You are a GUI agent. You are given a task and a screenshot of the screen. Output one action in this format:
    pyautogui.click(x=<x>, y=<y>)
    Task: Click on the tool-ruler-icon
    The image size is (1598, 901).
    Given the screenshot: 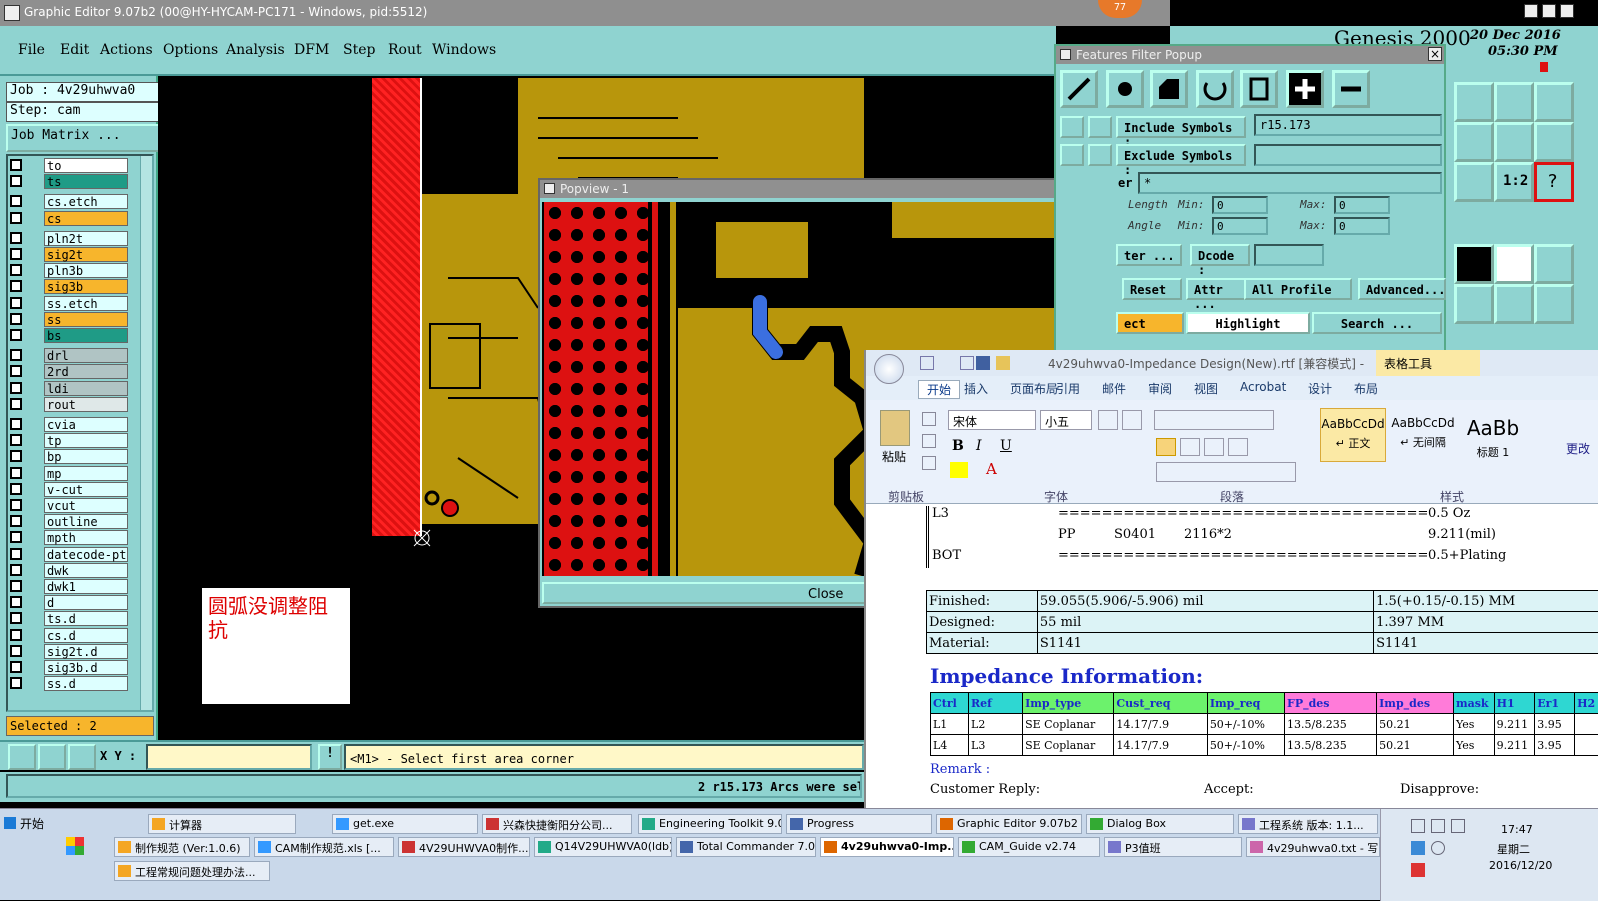 What is the action you would take?
    pyautogui.click(x=1514, y=264)
    